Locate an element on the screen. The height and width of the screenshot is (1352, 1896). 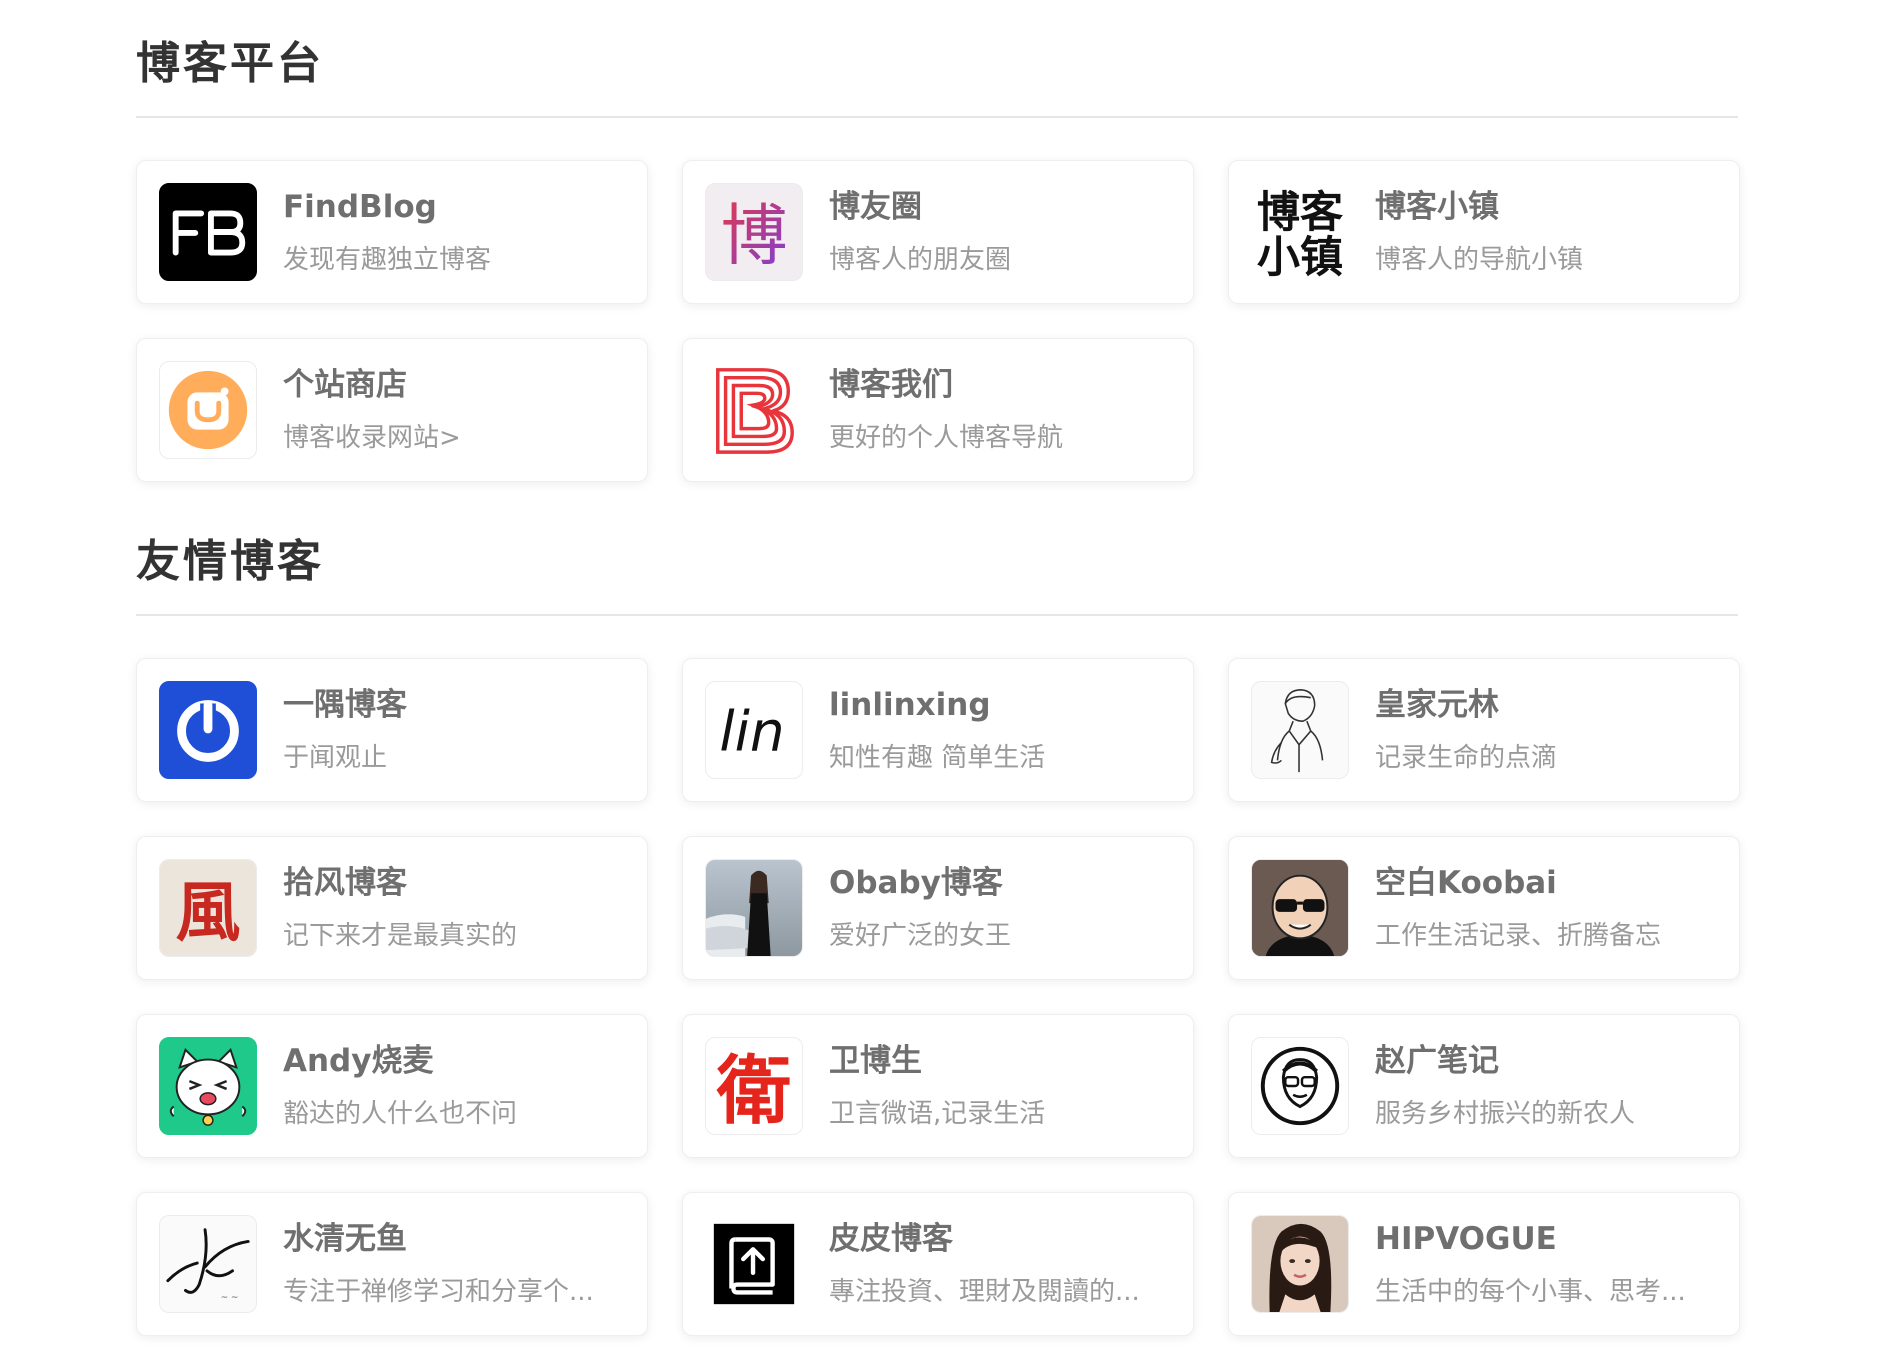
lin-text-icon: lin is located at coordinates (754, 730).